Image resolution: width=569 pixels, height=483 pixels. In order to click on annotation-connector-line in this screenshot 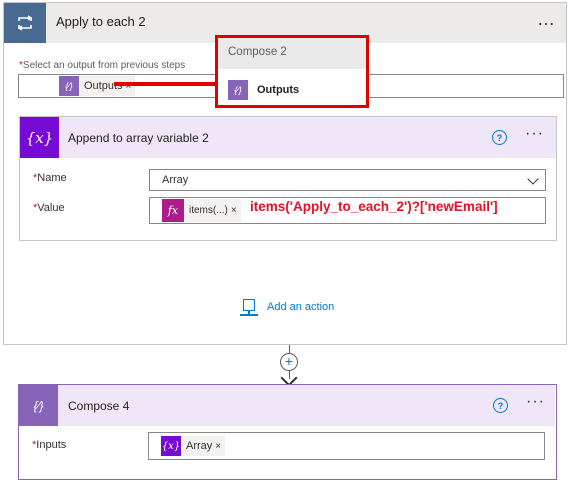, I will do `click(165, 84)`.